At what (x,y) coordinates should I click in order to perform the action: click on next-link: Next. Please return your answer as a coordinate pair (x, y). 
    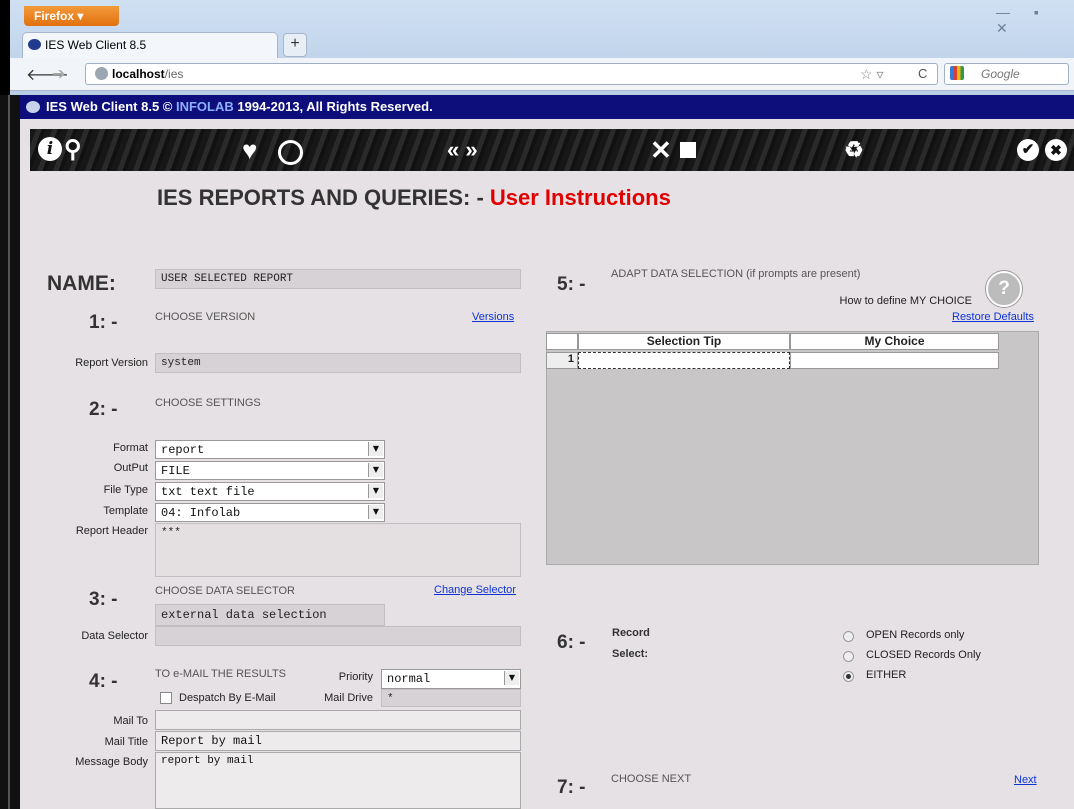
    Looking at the image, I should click on (1025, 780).